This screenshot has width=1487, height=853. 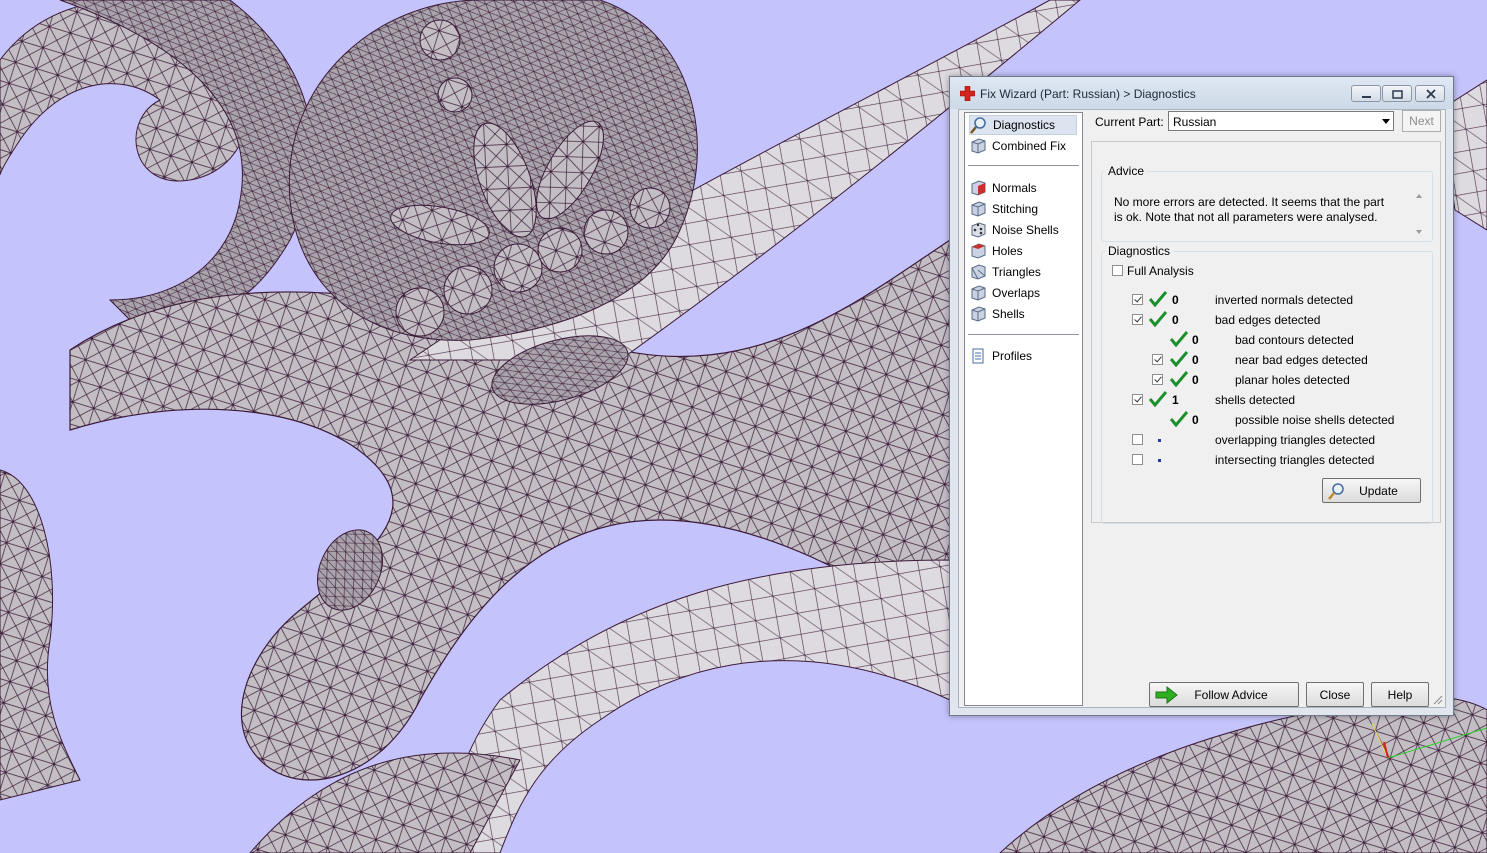 I want to click on maximize-button, so click(x=1397, y=93).